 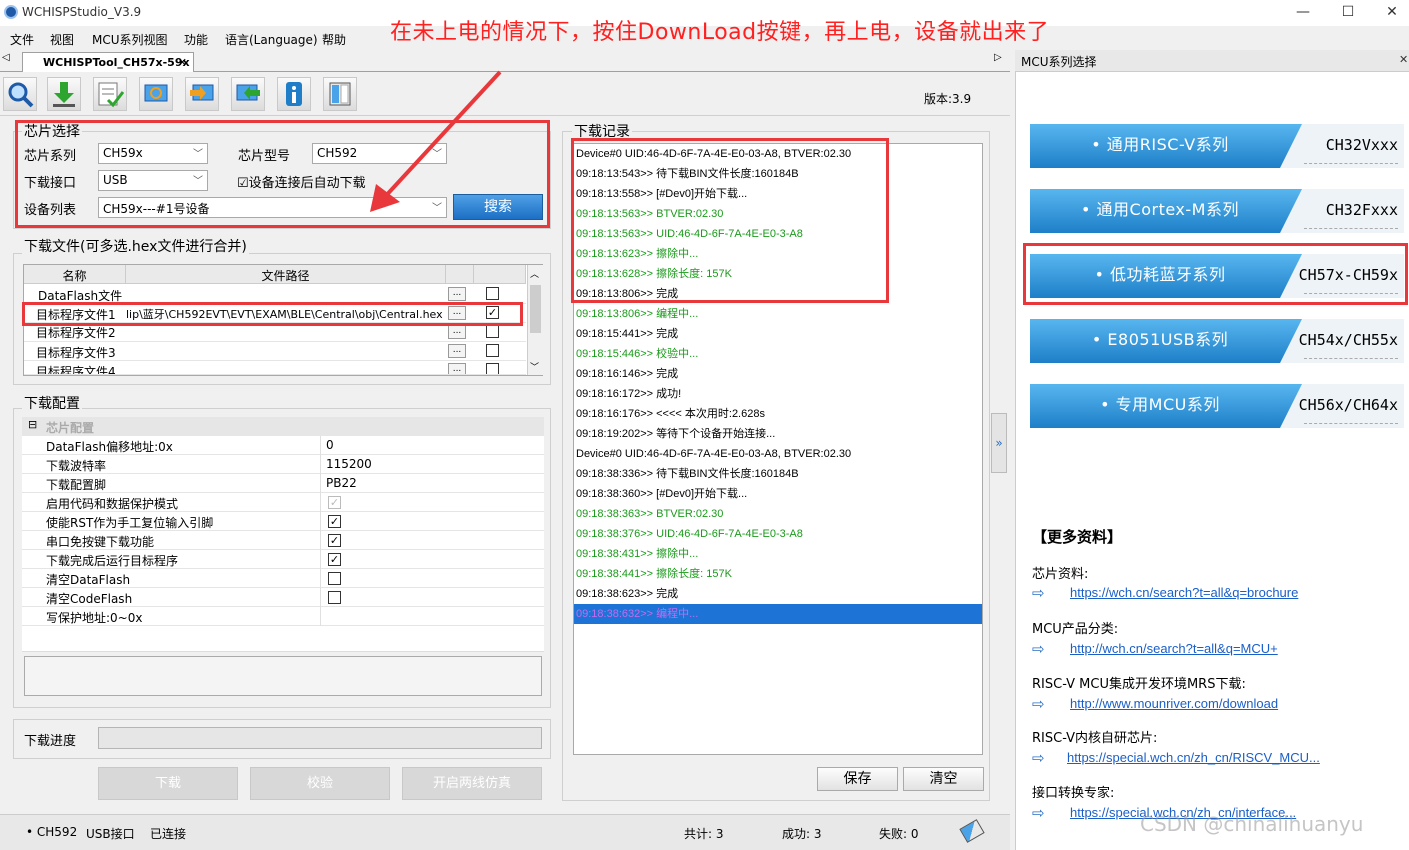 What do you see at coordinates (100, 542) in the screenshot?
I see `config-key: 串口免按键下载功能` at bounding box center [100, 542].